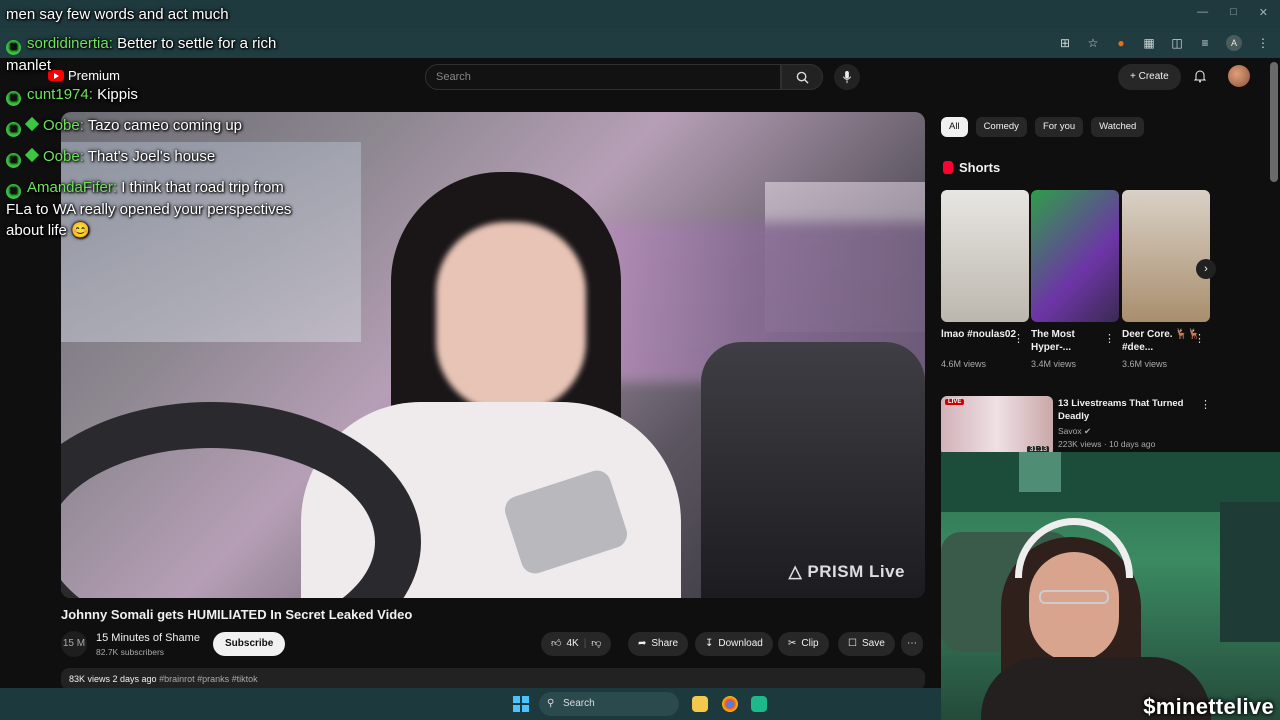  What do you see at coordinates (84, 75) in the screenshot?
I see `youtube-logo: Premium` at bounding box center [84, 75].